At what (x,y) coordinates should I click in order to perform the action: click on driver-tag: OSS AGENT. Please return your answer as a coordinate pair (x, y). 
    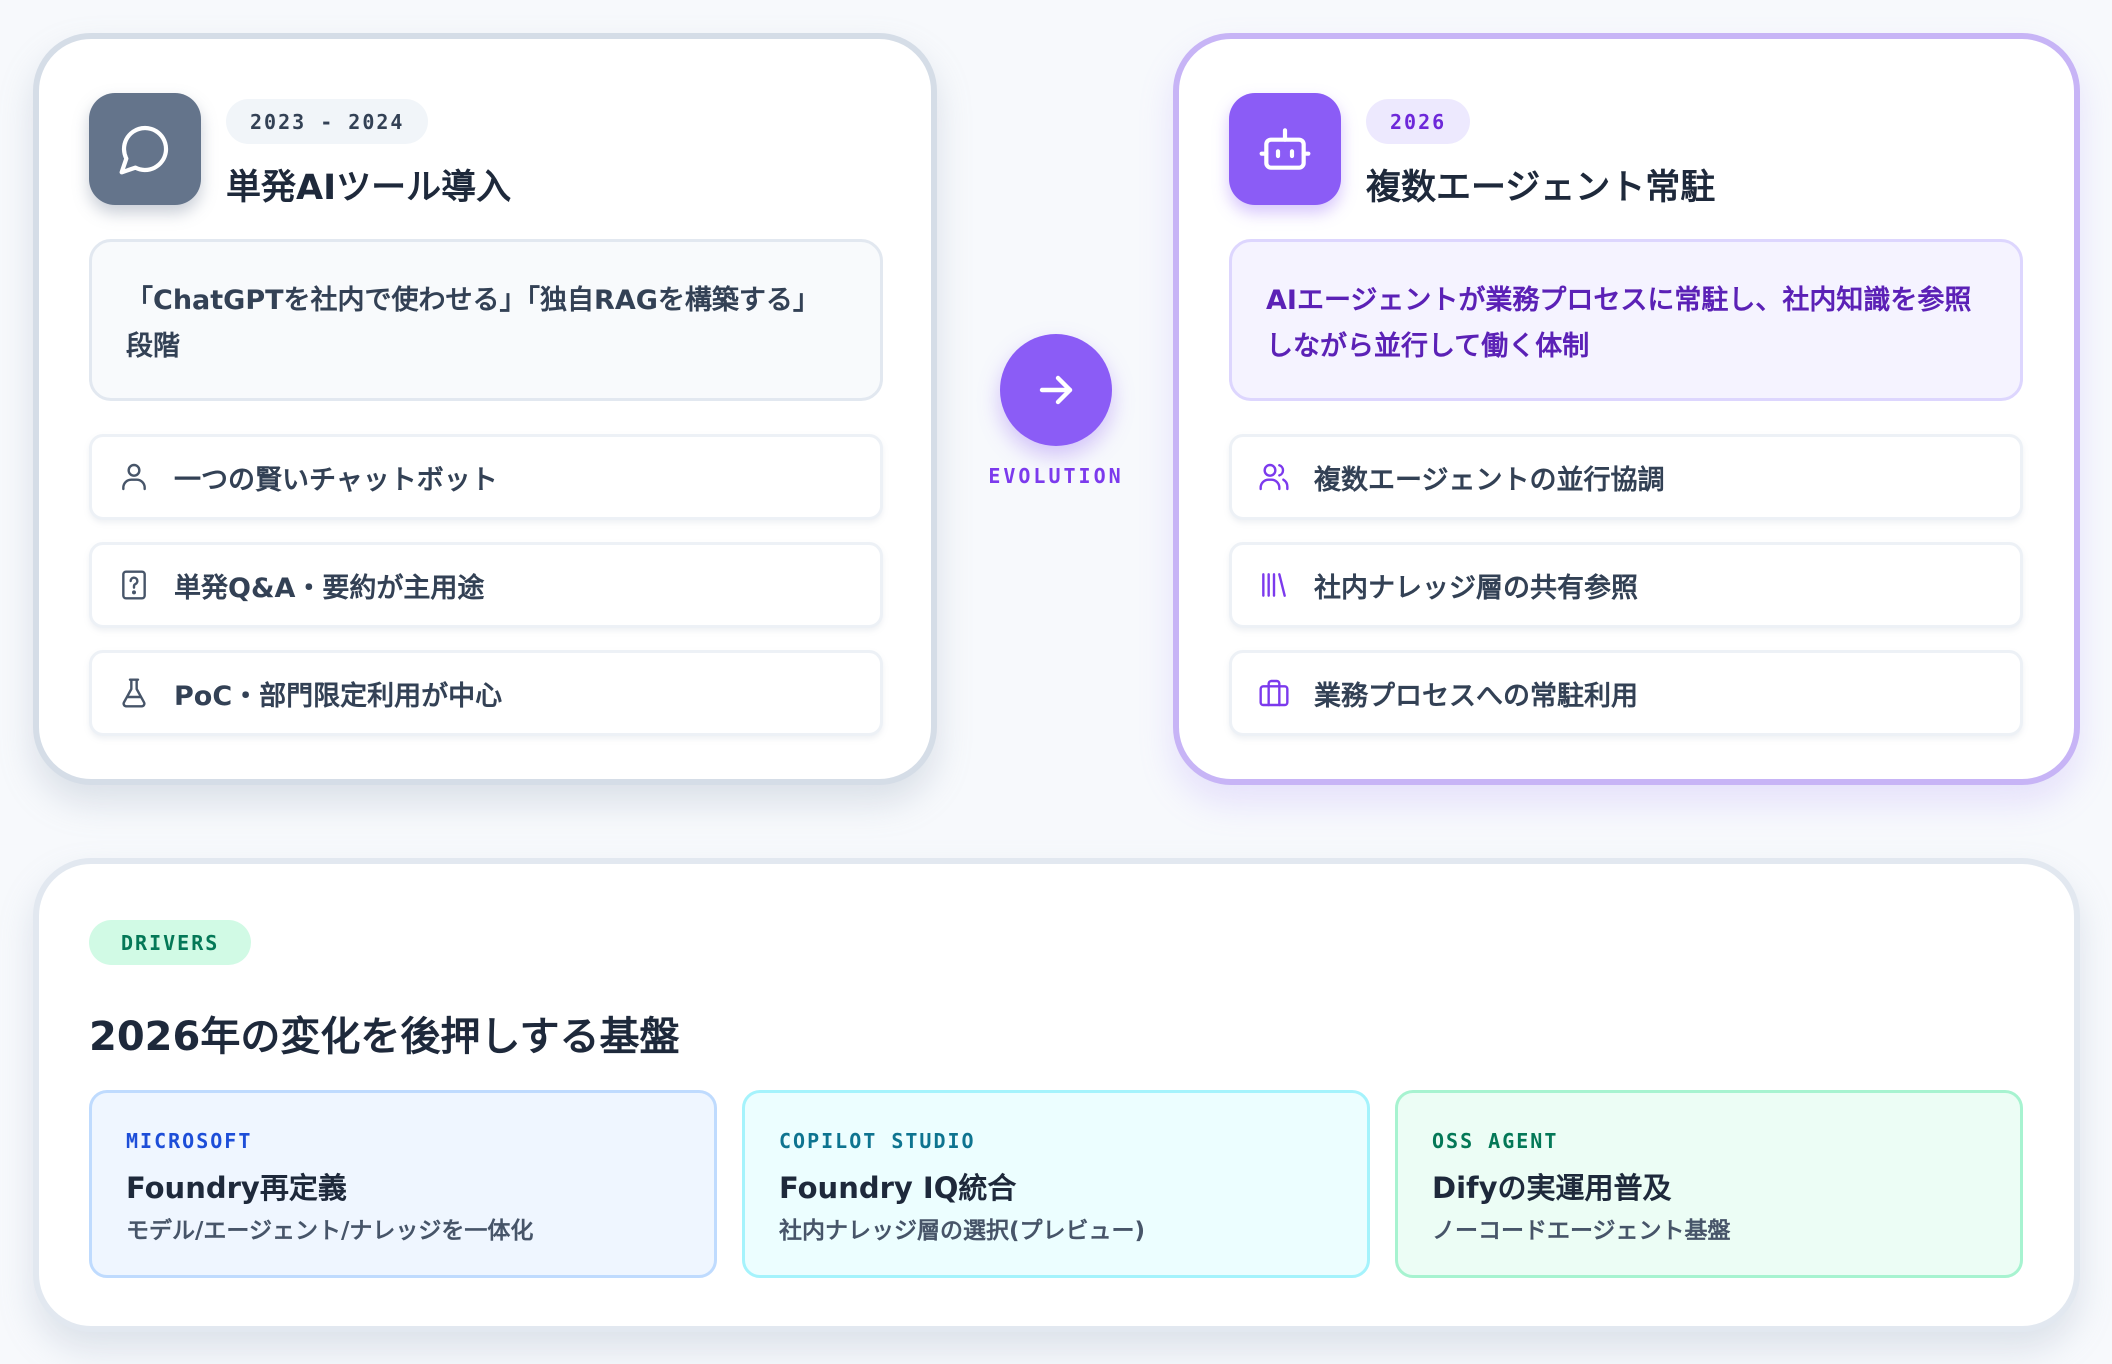
    Looking at the image, I should click on (1495, 1141).